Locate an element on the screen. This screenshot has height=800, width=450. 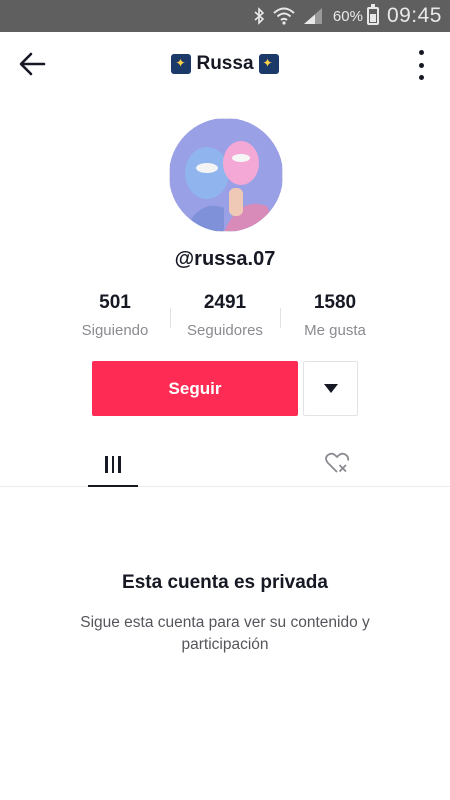
avatar-image is located at coordinates (226, 175).